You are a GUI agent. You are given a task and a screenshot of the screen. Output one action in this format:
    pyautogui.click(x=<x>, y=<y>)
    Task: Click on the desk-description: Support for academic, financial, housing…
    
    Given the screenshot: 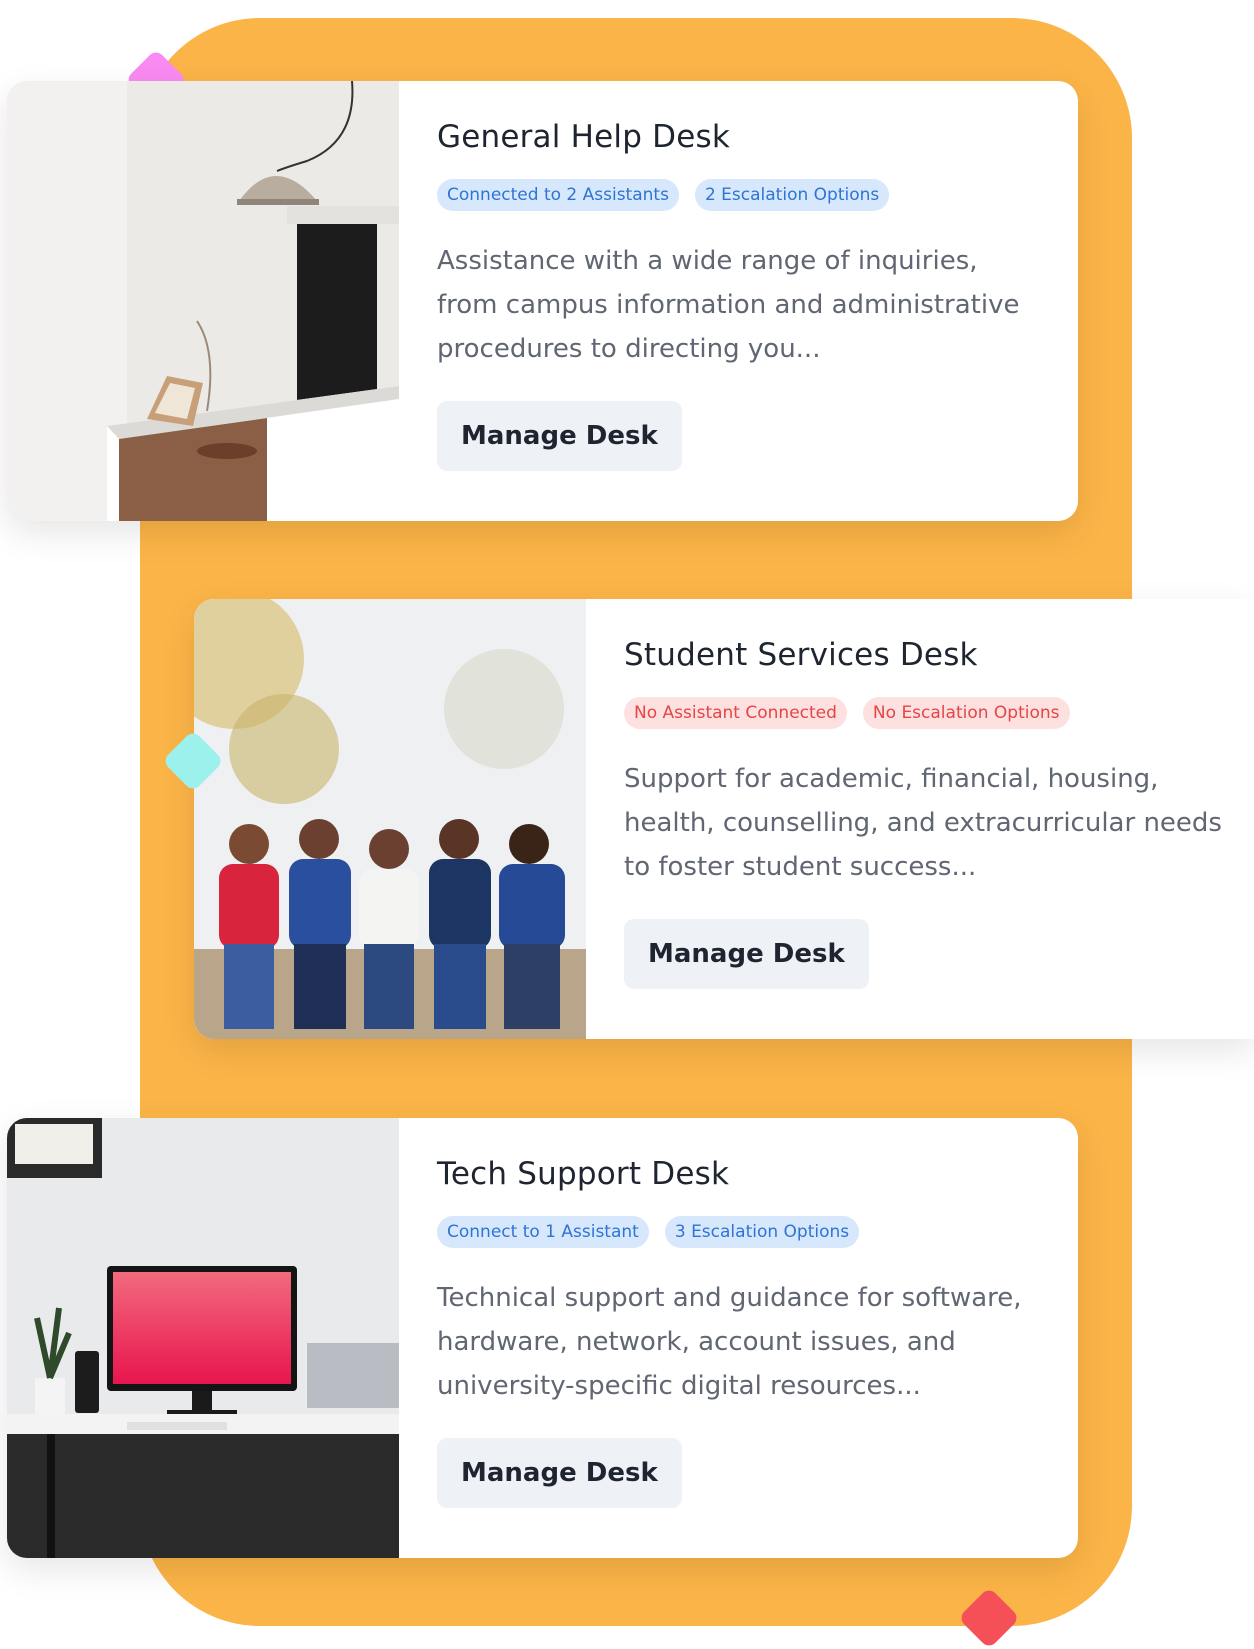 What is the action you would take?
    pyautogui.click(x=923, y=823)
    